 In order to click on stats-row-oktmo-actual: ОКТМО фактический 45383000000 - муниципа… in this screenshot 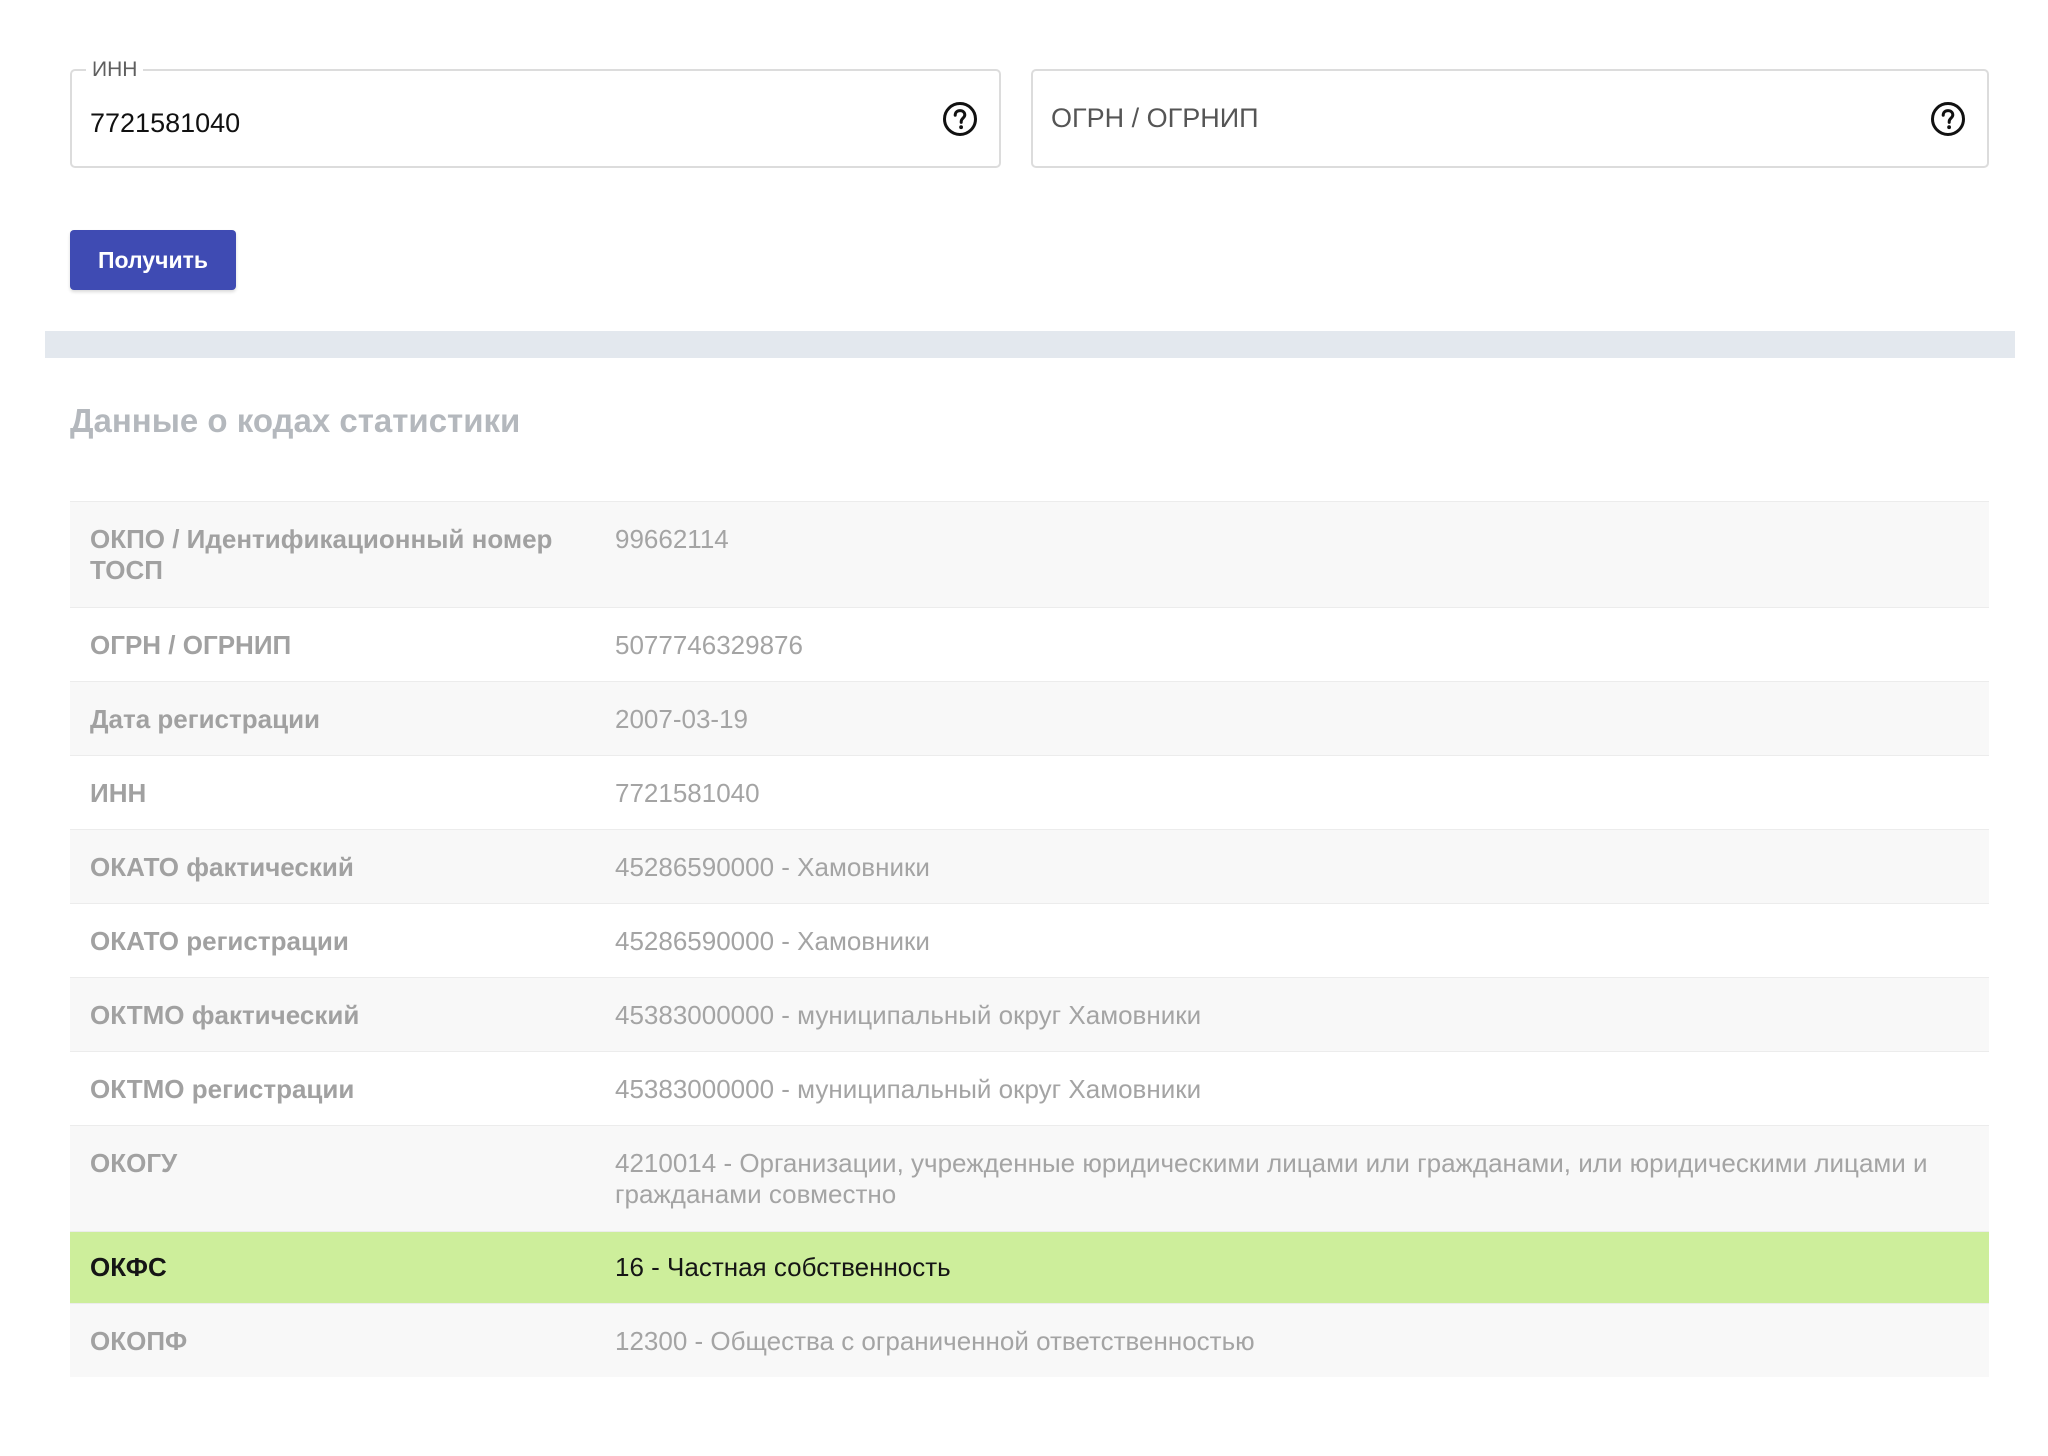, I will do `click(1029, 1014)`.